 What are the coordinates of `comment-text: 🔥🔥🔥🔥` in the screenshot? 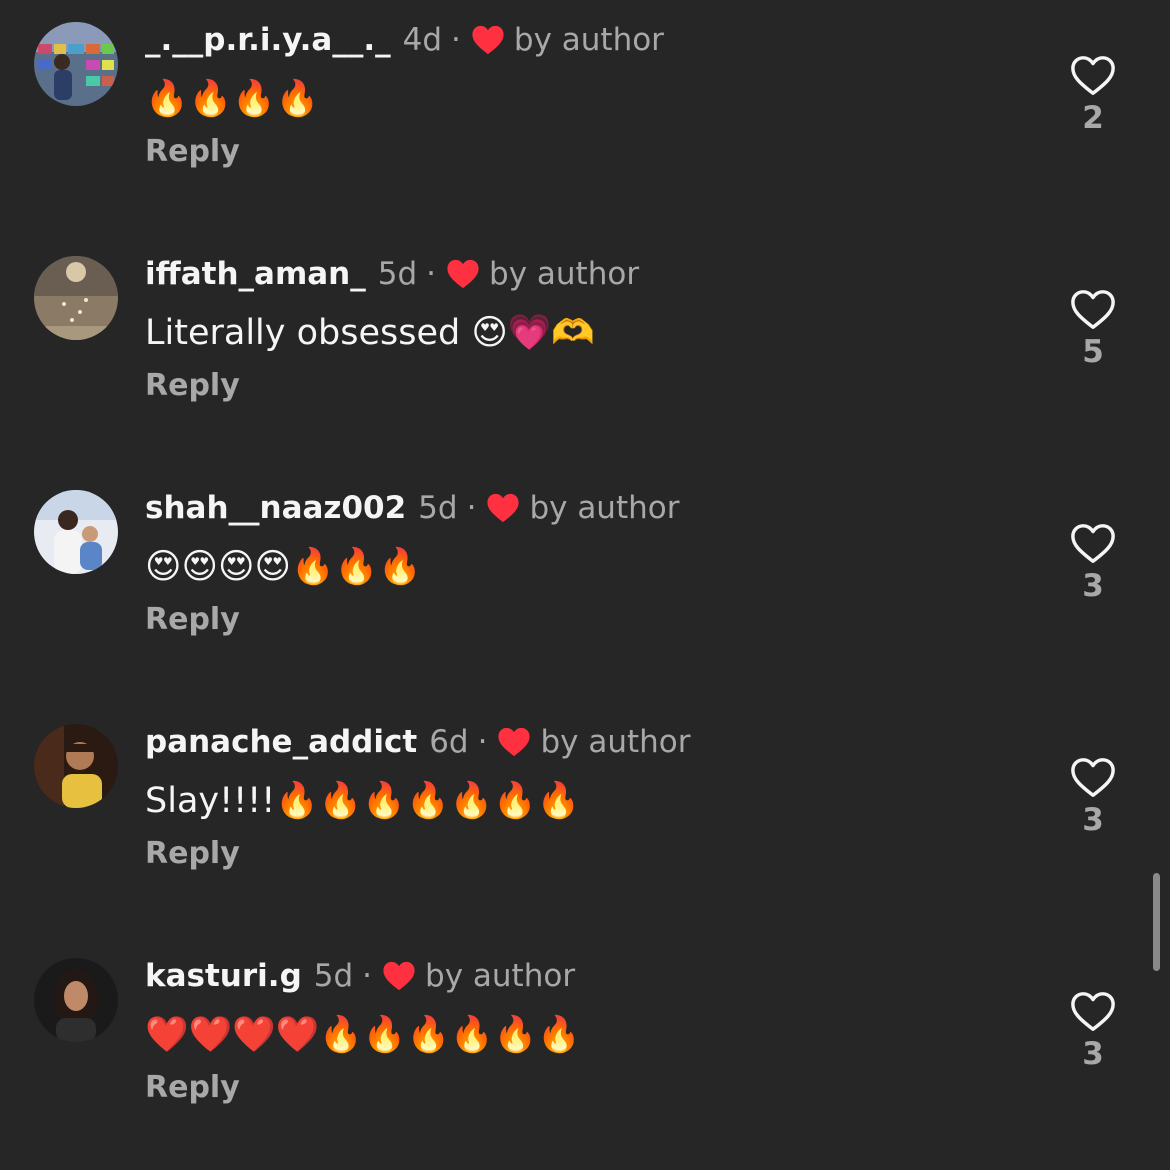 It's located at (232, 98).